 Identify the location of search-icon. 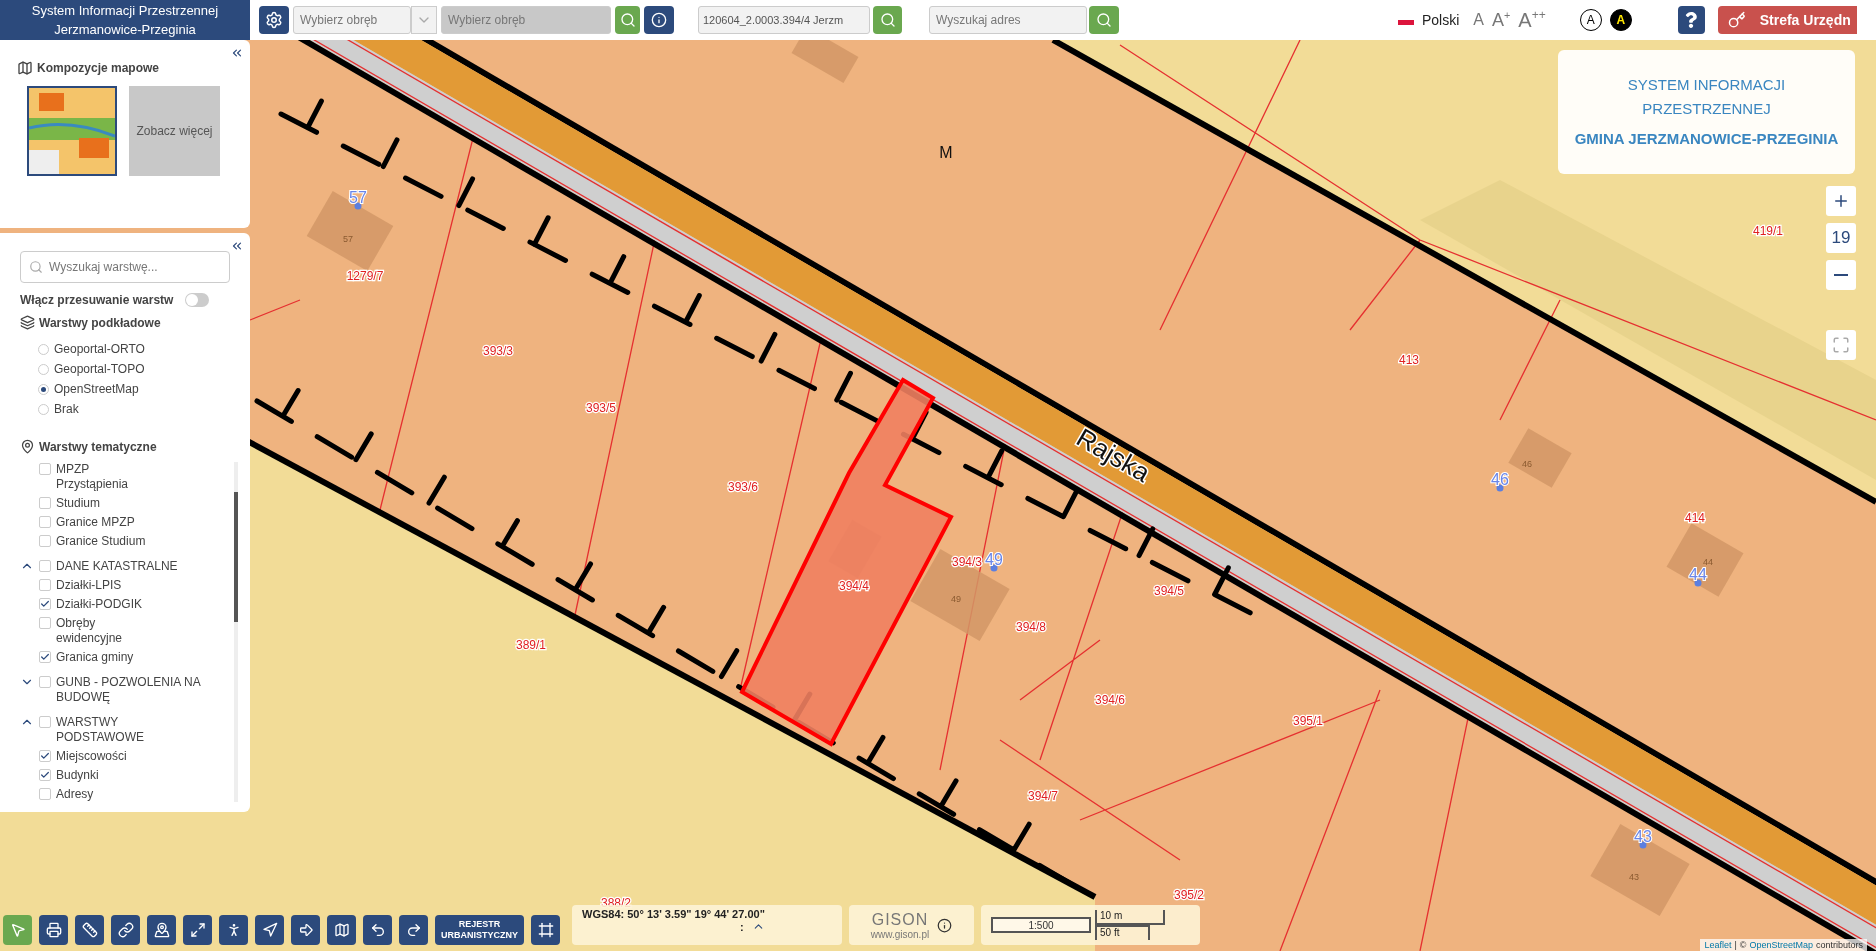
(887, 20).